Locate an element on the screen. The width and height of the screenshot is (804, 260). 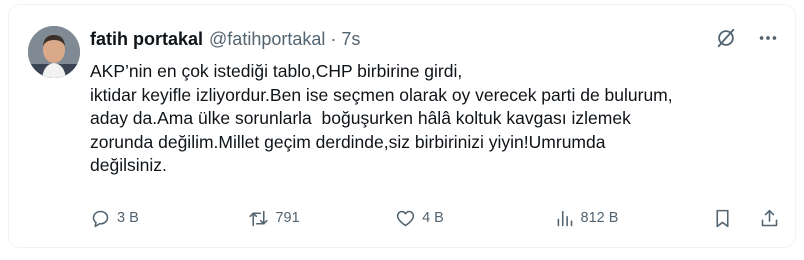
reply-icon is located at coordinates (100, 218).